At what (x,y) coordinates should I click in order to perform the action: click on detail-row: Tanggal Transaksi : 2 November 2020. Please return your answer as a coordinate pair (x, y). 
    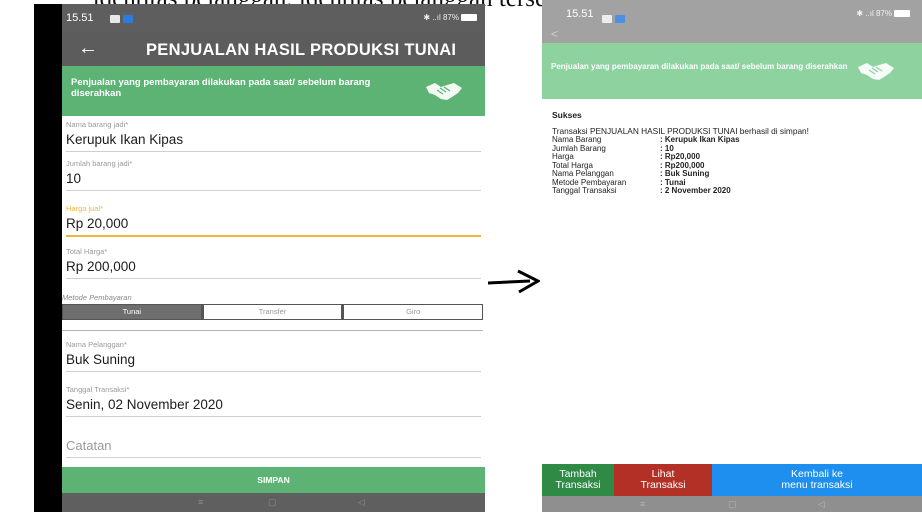
    Looking at the image, I should click on (734, 191).